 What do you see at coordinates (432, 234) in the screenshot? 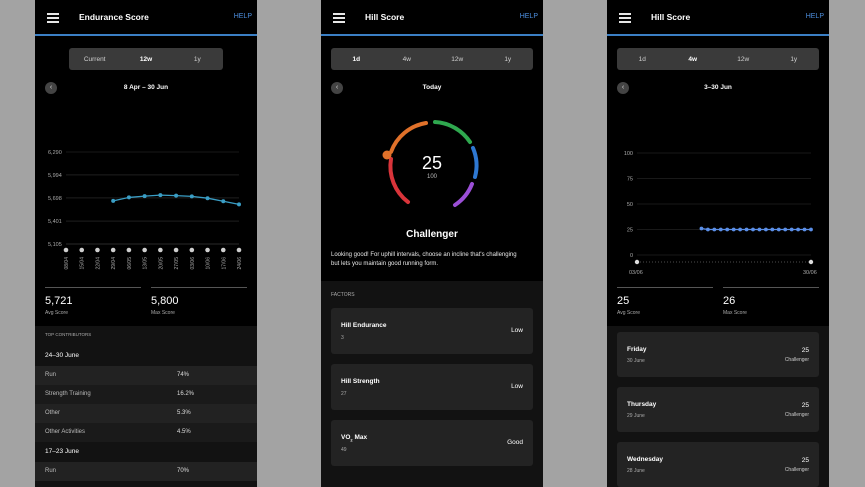
I see `level-label: Challenger` at bounding box center [432, 234].